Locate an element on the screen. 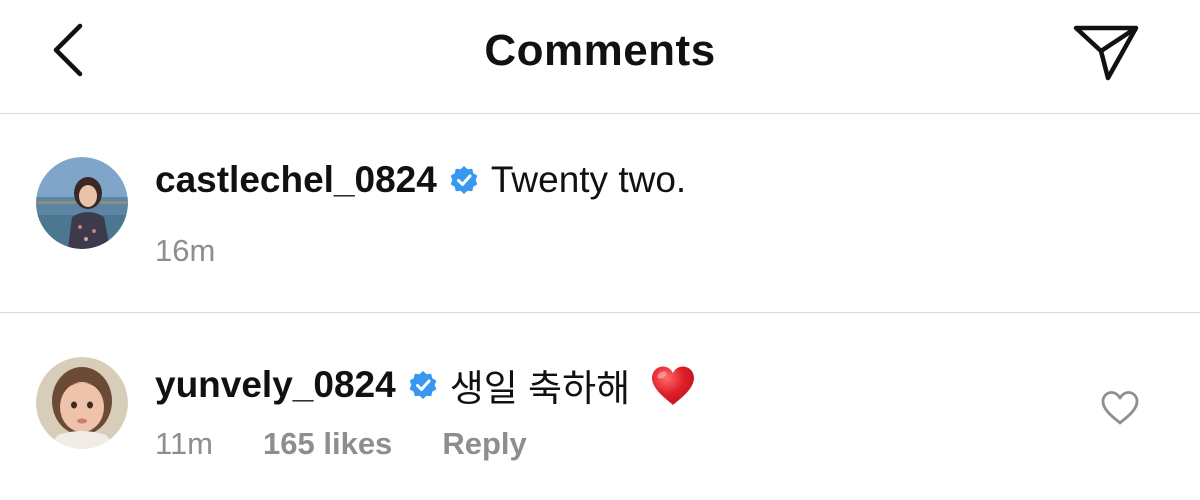 The image size is (1200, 500). comment-text: Twenty two. is located at coordinates (588, 179).